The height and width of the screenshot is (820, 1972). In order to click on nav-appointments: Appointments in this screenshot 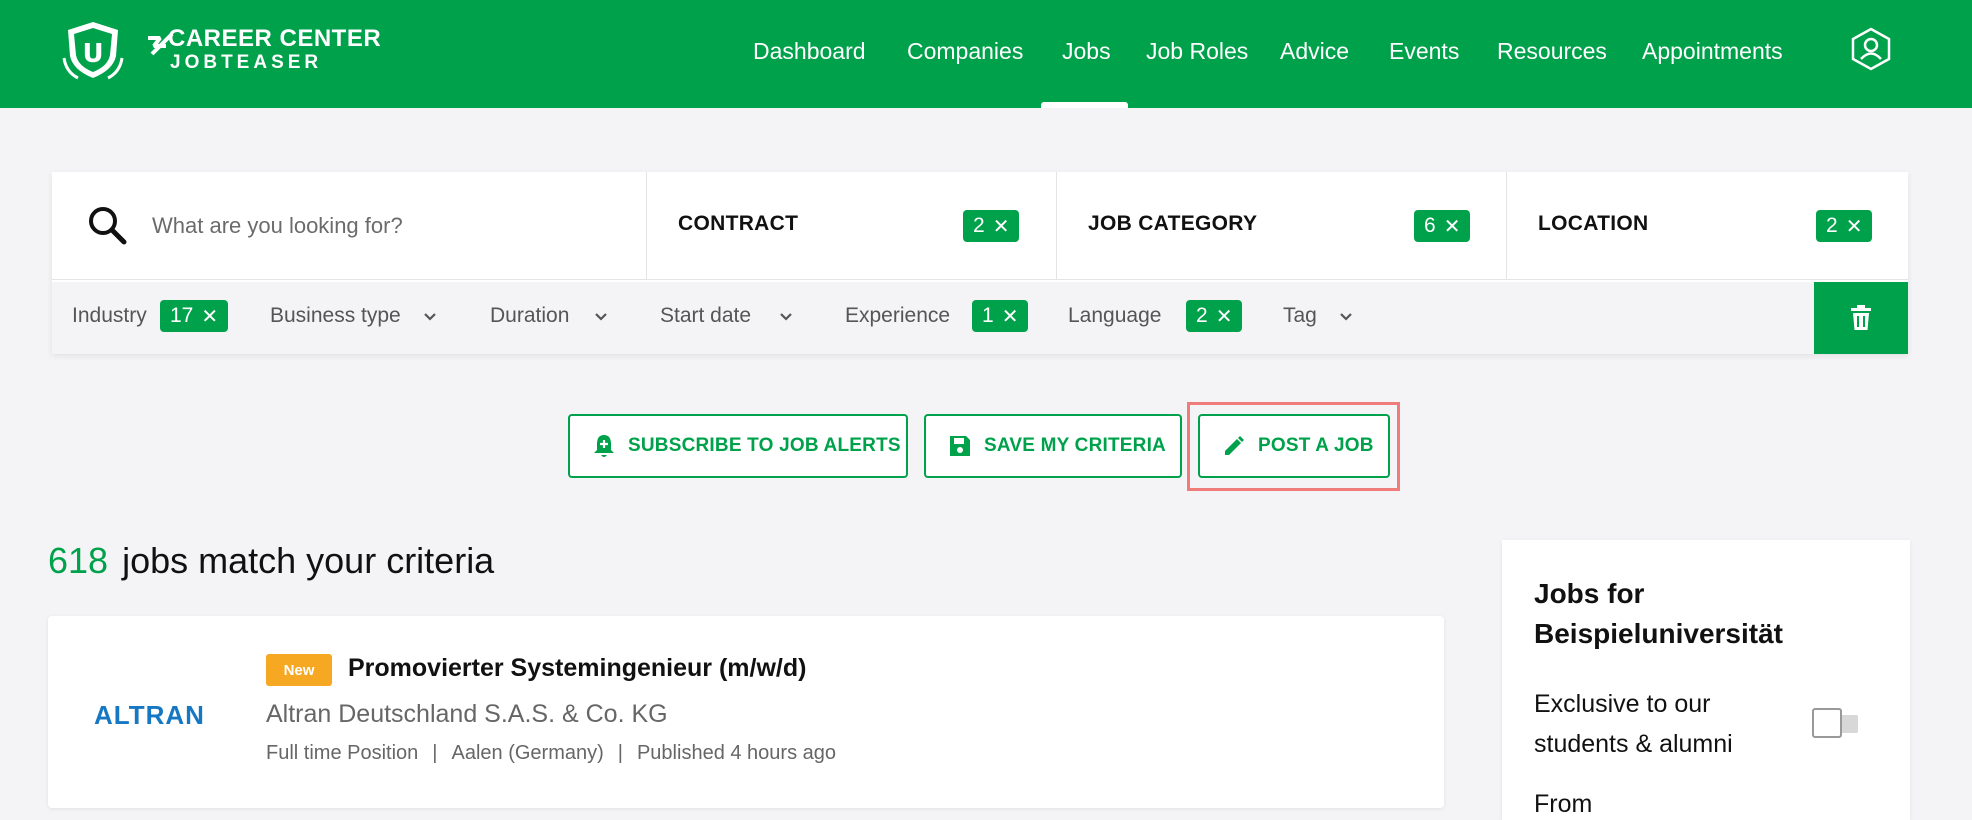, I will do `click(1712, 51)`.